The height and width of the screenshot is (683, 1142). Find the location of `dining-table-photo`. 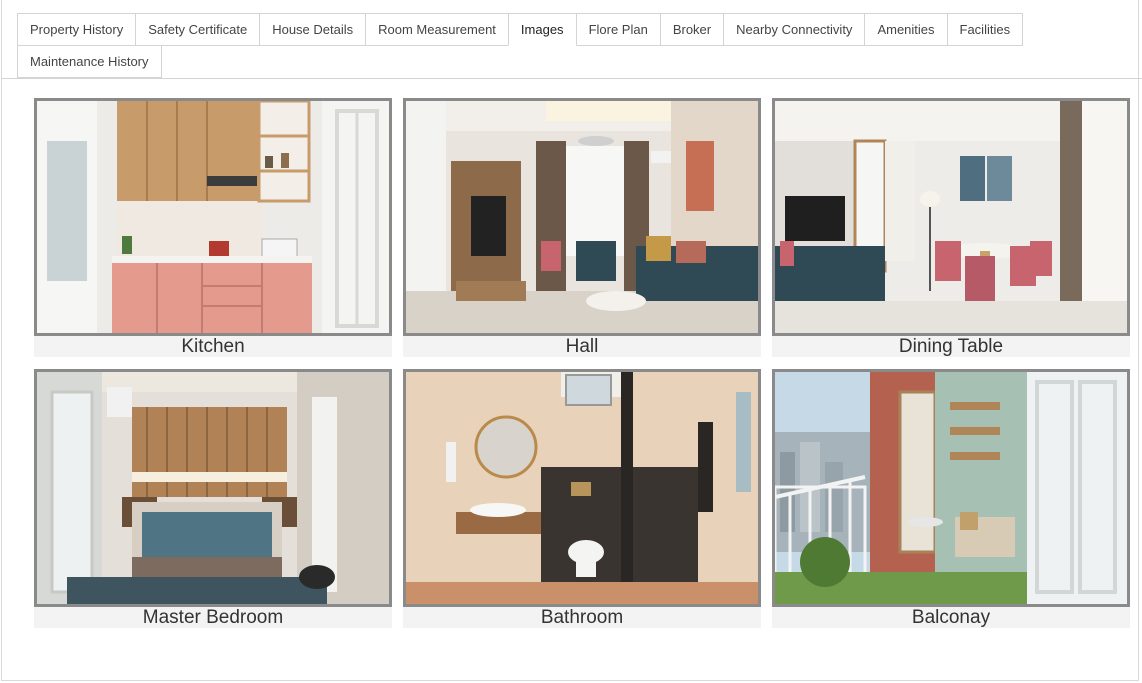

dining-table-photo is located at coordinates (951, 217).